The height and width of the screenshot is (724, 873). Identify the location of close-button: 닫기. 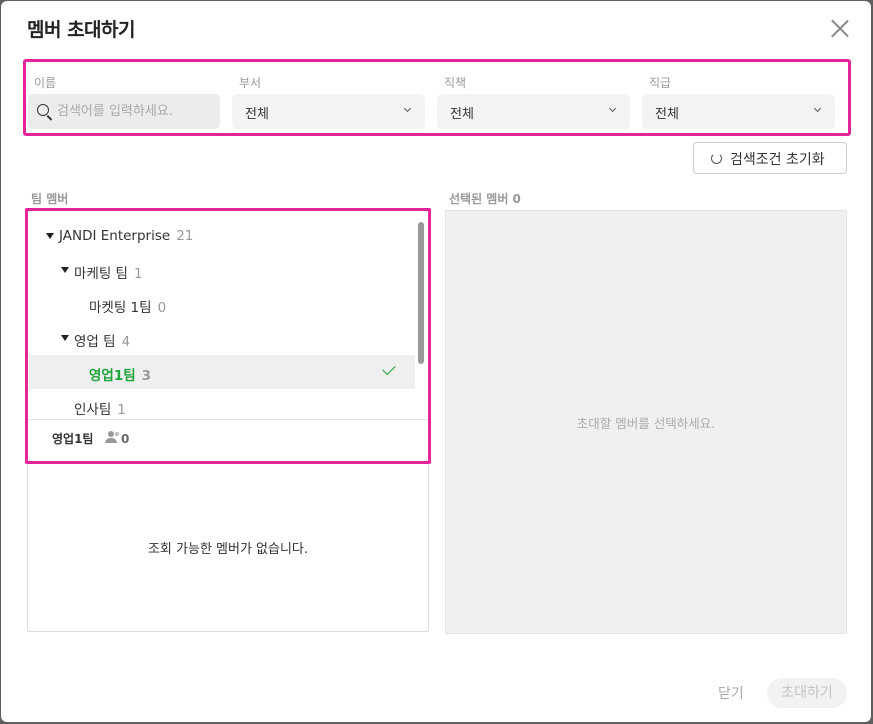
(731, 693).